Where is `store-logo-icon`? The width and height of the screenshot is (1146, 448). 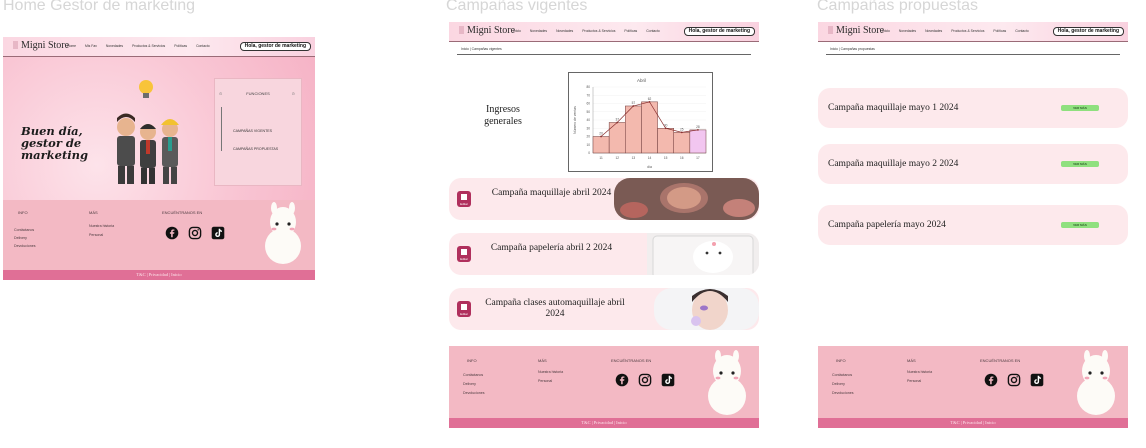 store-logo-icon is located at coordinates (830, 30).